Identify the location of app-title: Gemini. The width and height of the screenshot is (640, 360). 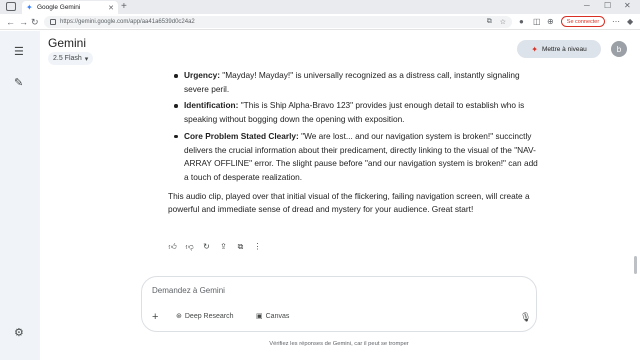
(67, 43).